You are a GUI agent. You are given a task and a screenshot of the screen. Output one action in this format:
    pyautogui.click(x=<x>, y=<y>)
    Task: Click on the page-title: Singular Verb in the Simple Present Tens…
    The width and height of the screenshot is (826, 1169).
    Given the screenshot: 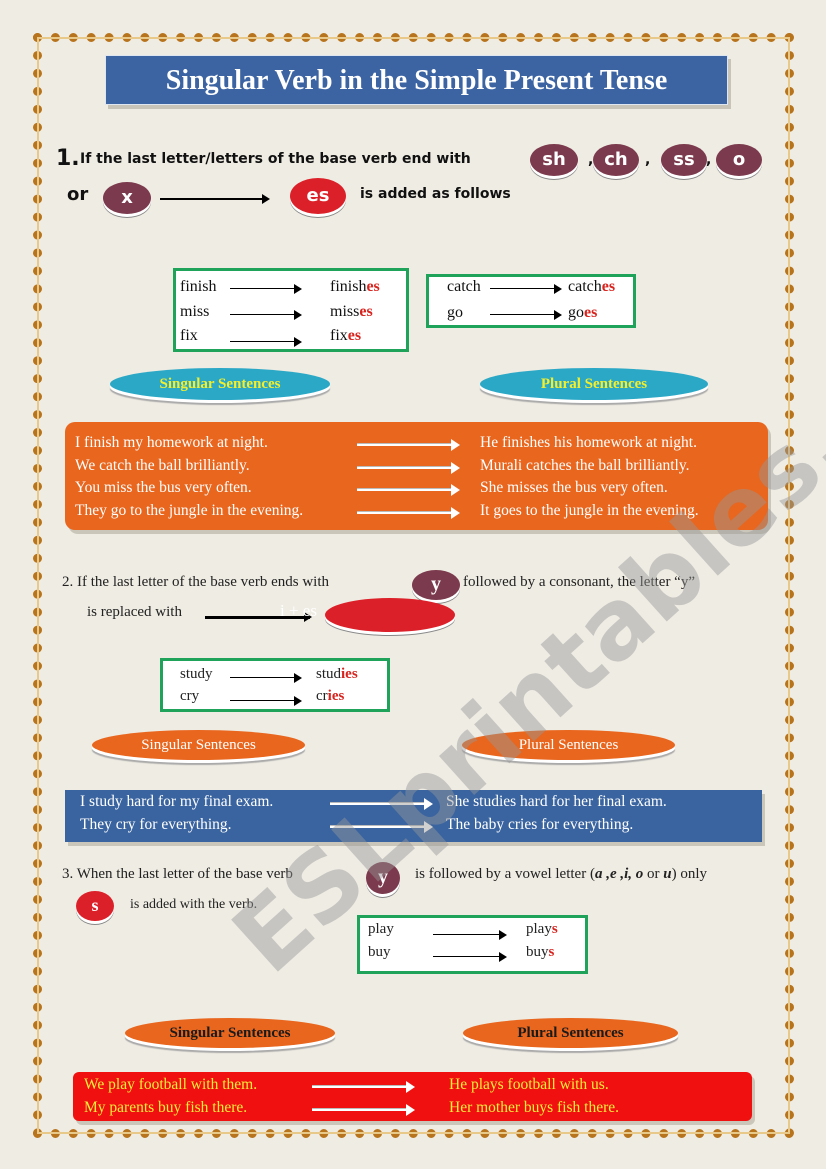 What is the action you would take?
    pyautogui.click(x=416, y=80)
    